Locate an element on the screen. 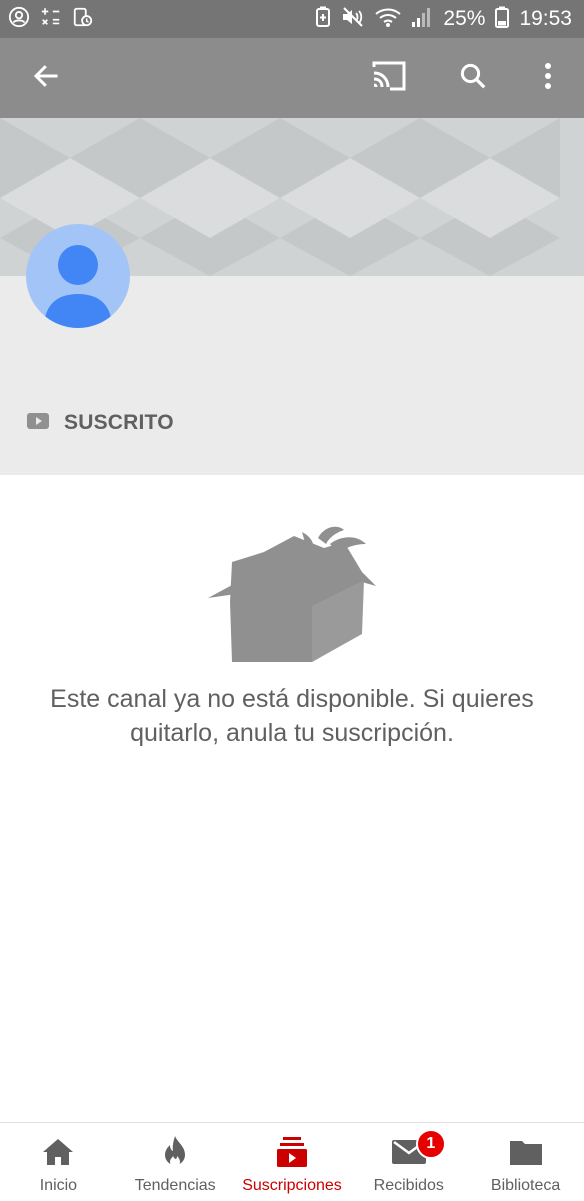  nav-item-biblioteca: Biblioteca is located at coordinates (525, 1162).